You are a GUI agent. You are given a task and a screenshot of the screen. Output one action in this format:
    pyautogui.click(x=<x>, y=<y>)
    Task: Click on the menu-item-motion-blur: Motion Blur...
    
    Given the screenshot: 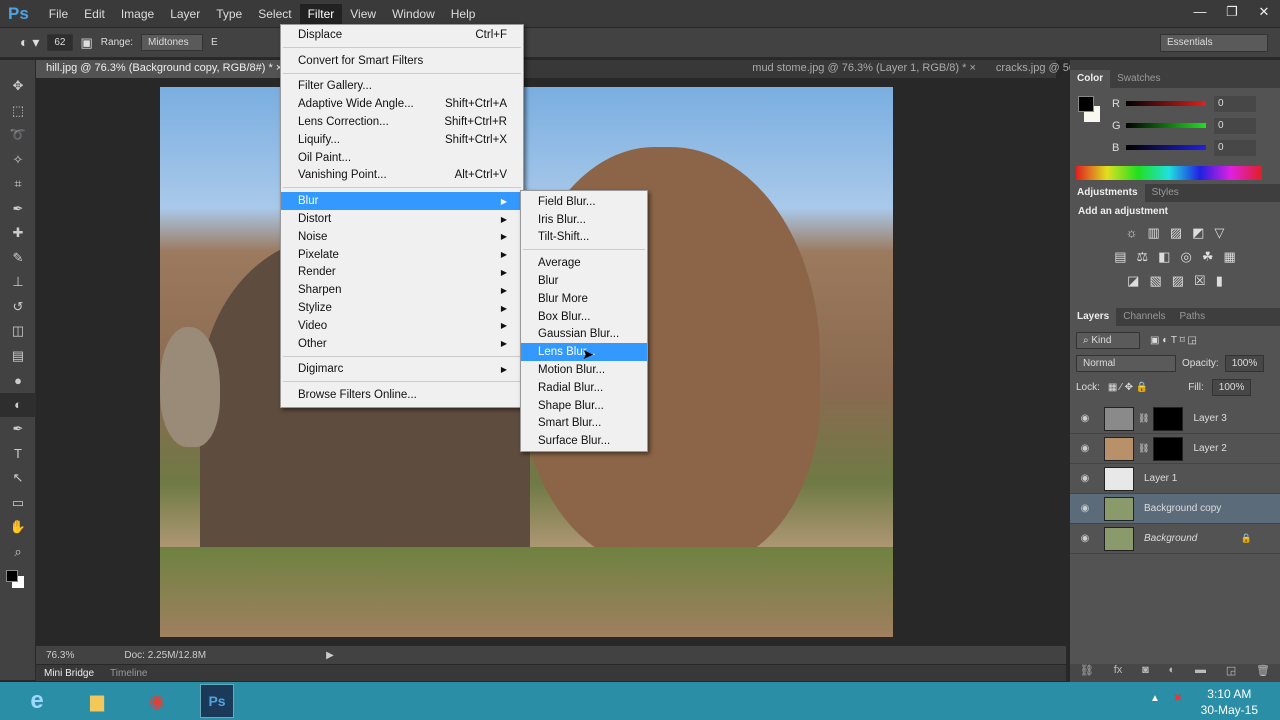 What is the action you would take?
    pyautogui.click(x=584, y=370)
    